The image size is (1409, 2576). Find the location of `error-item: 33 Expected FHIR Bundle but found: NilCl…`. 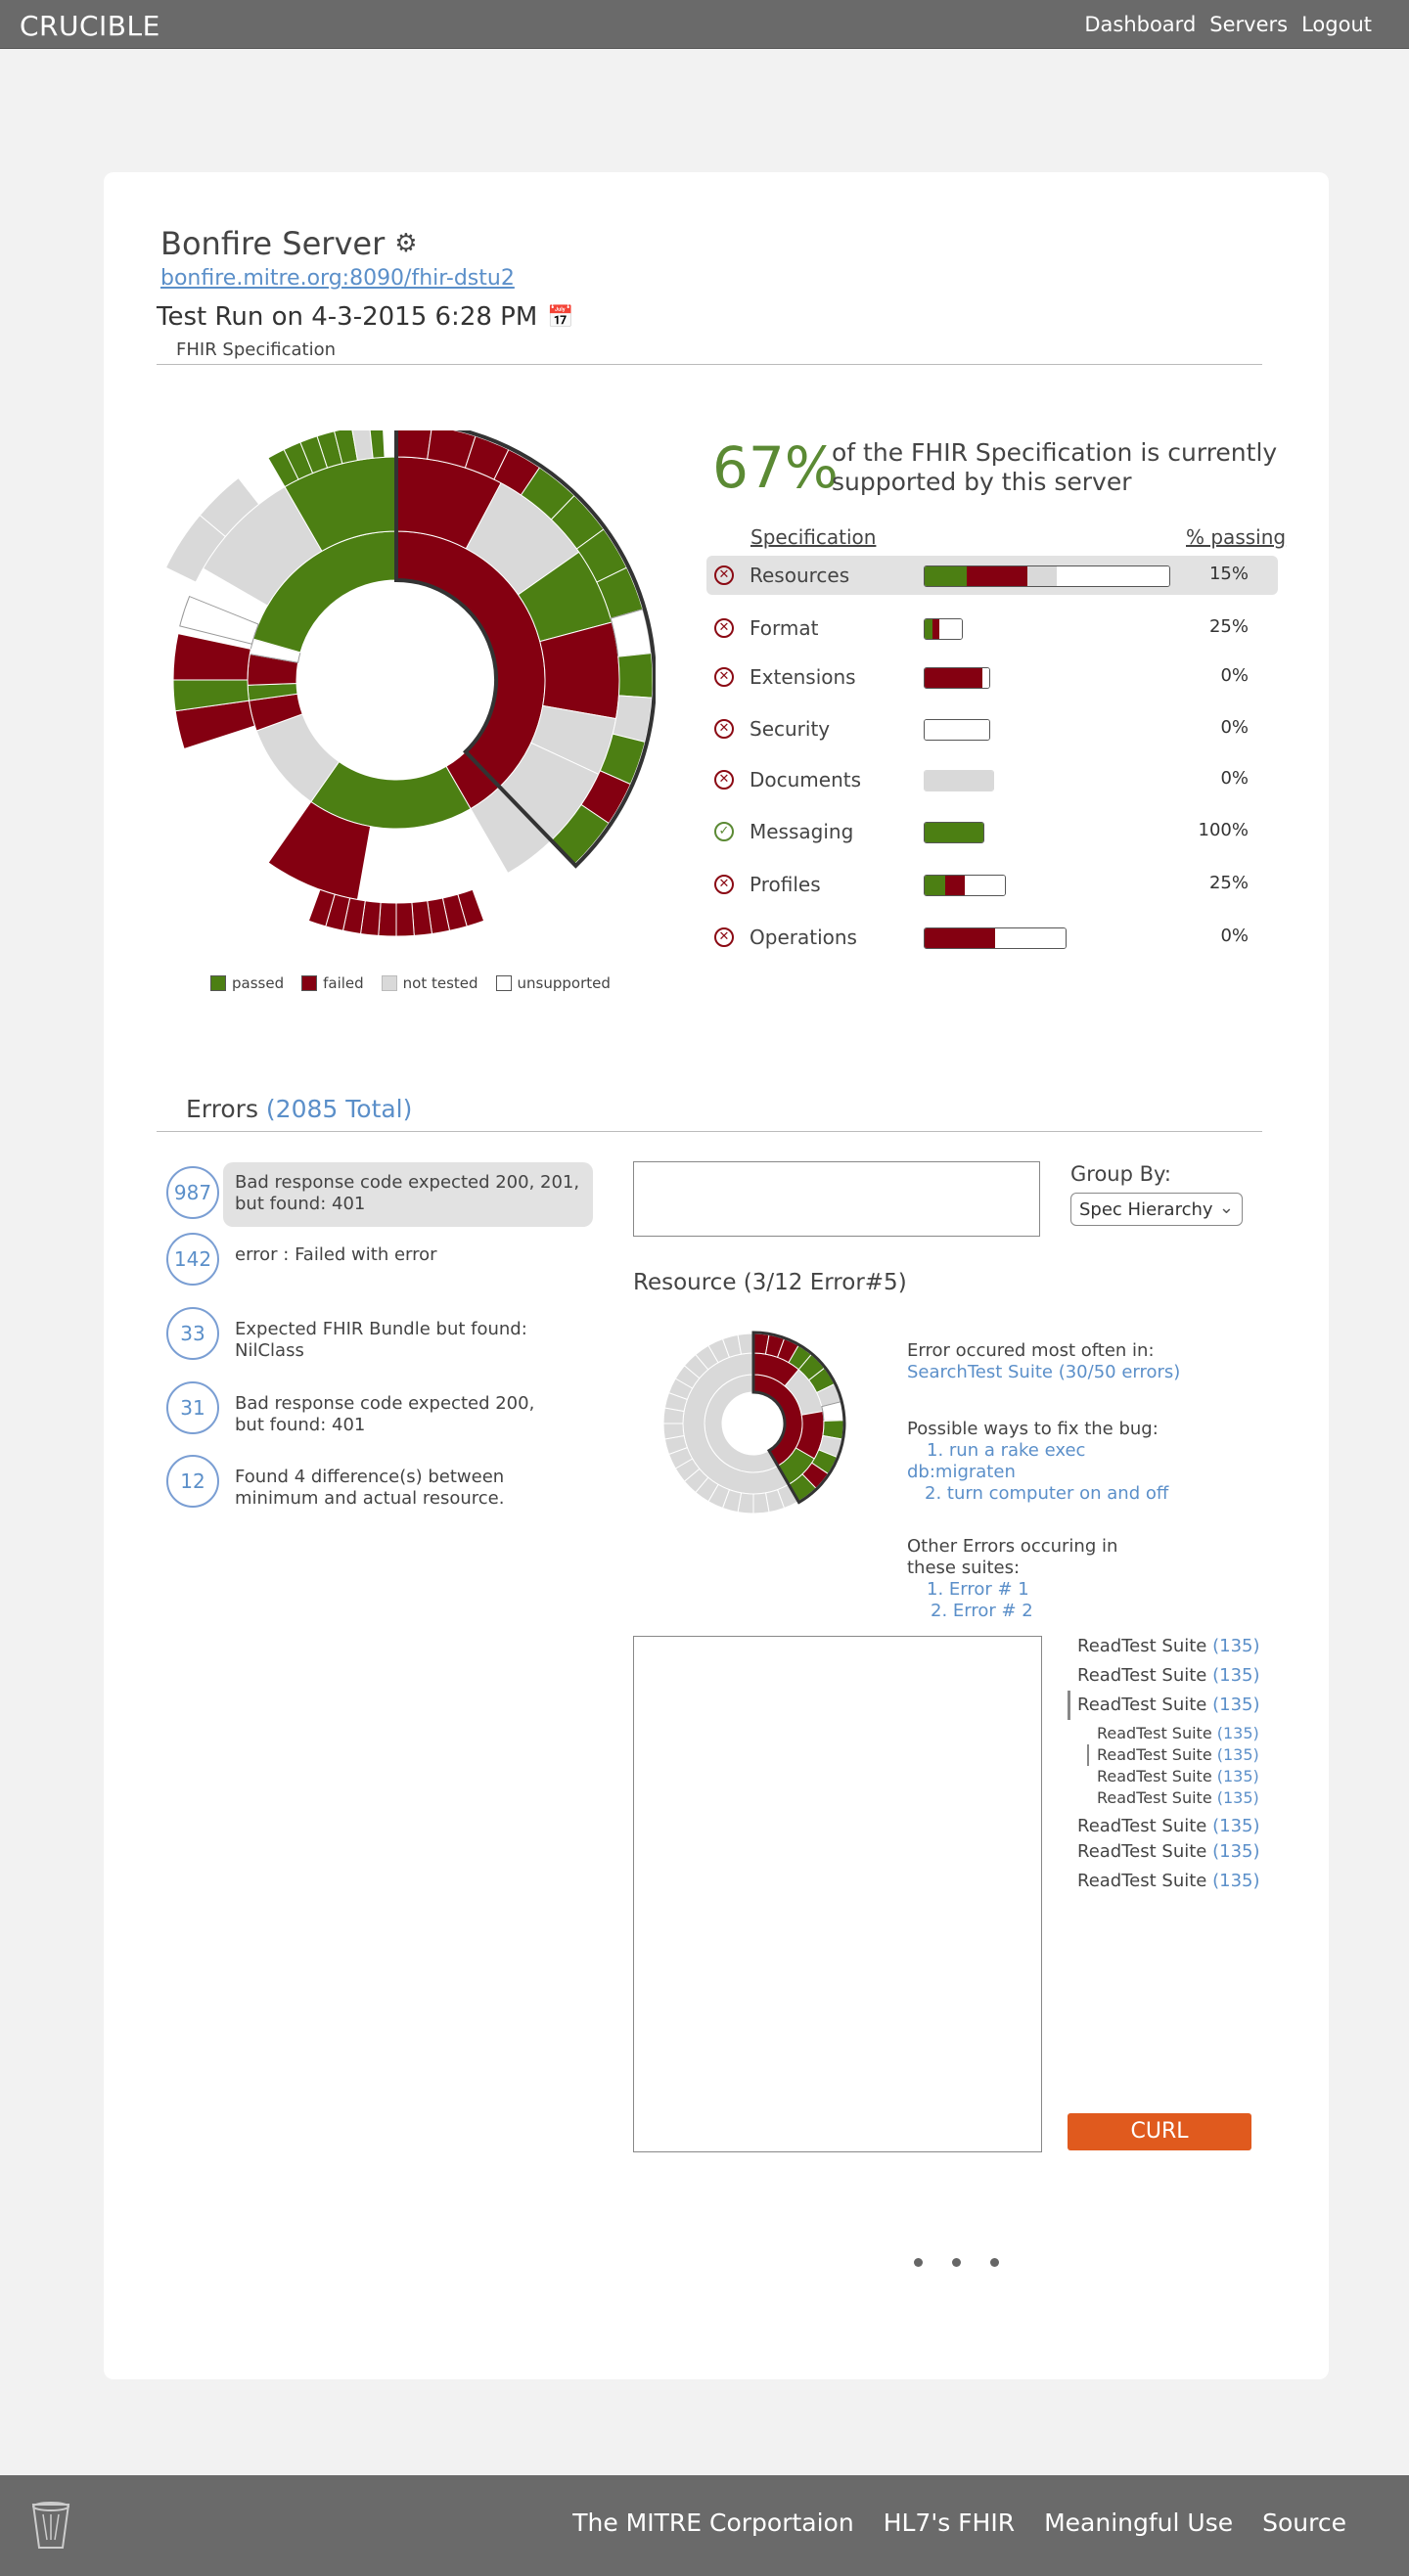

error-item: 33 Expected FHIR Bundle but found: NilCl… is located at coordinates (381, 1334).